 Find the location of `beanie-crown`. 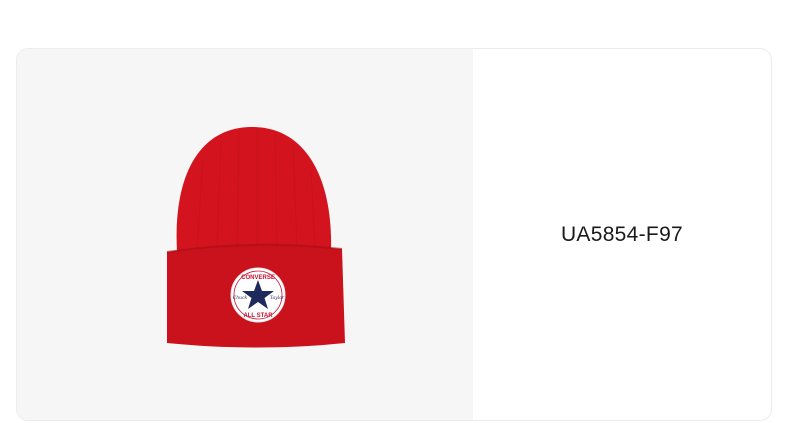

beanie-crown is located at coordinates (254, 188).